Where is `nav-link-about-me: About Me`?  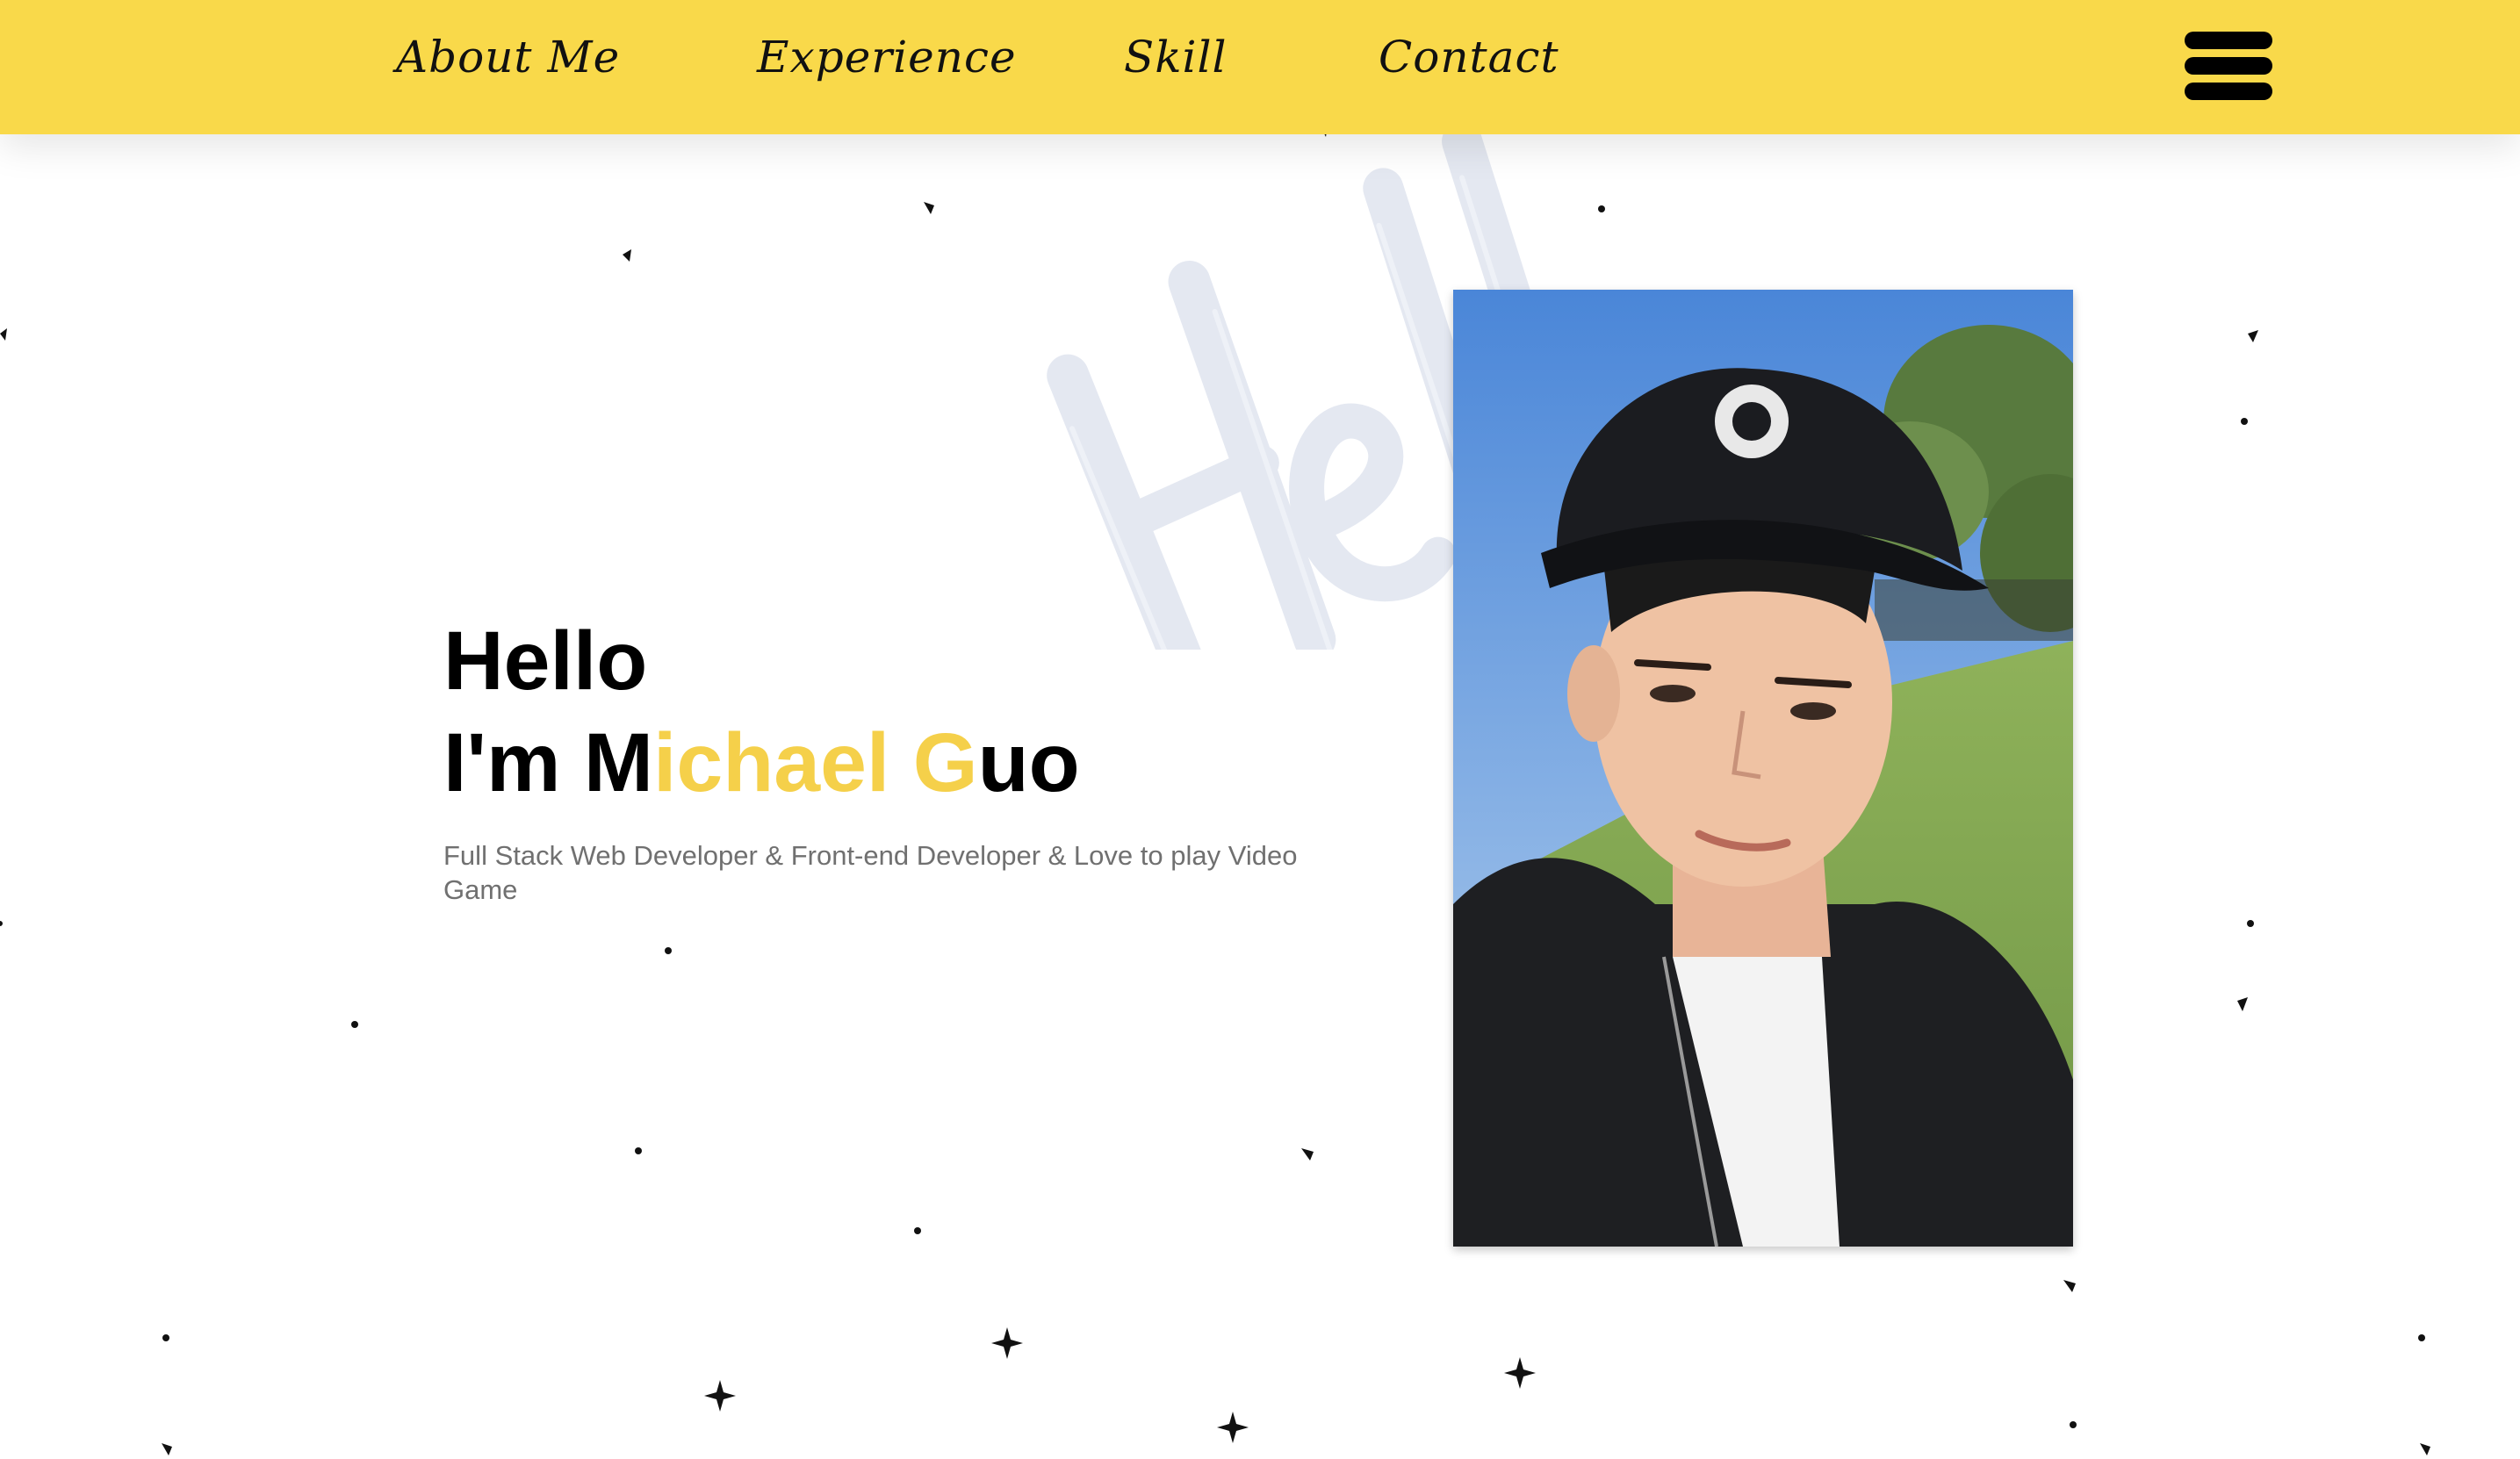 nav-link-about-me: About Me is located at coordinates (508, 57).